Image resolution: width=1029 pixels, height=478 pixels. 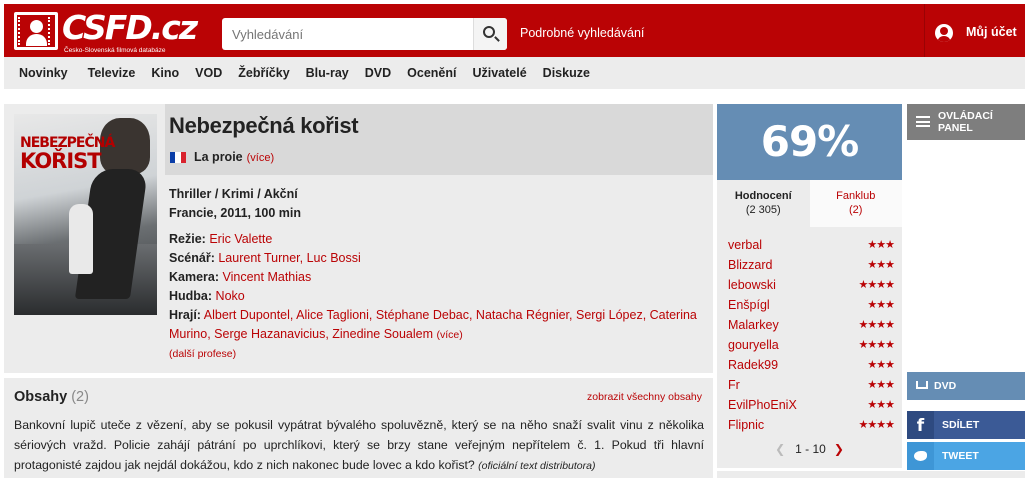 What do you see at coordinates (40, 73) in the screenshot?
I see `nav-item-novinky: Novinky` at bounding box center [40, 73].